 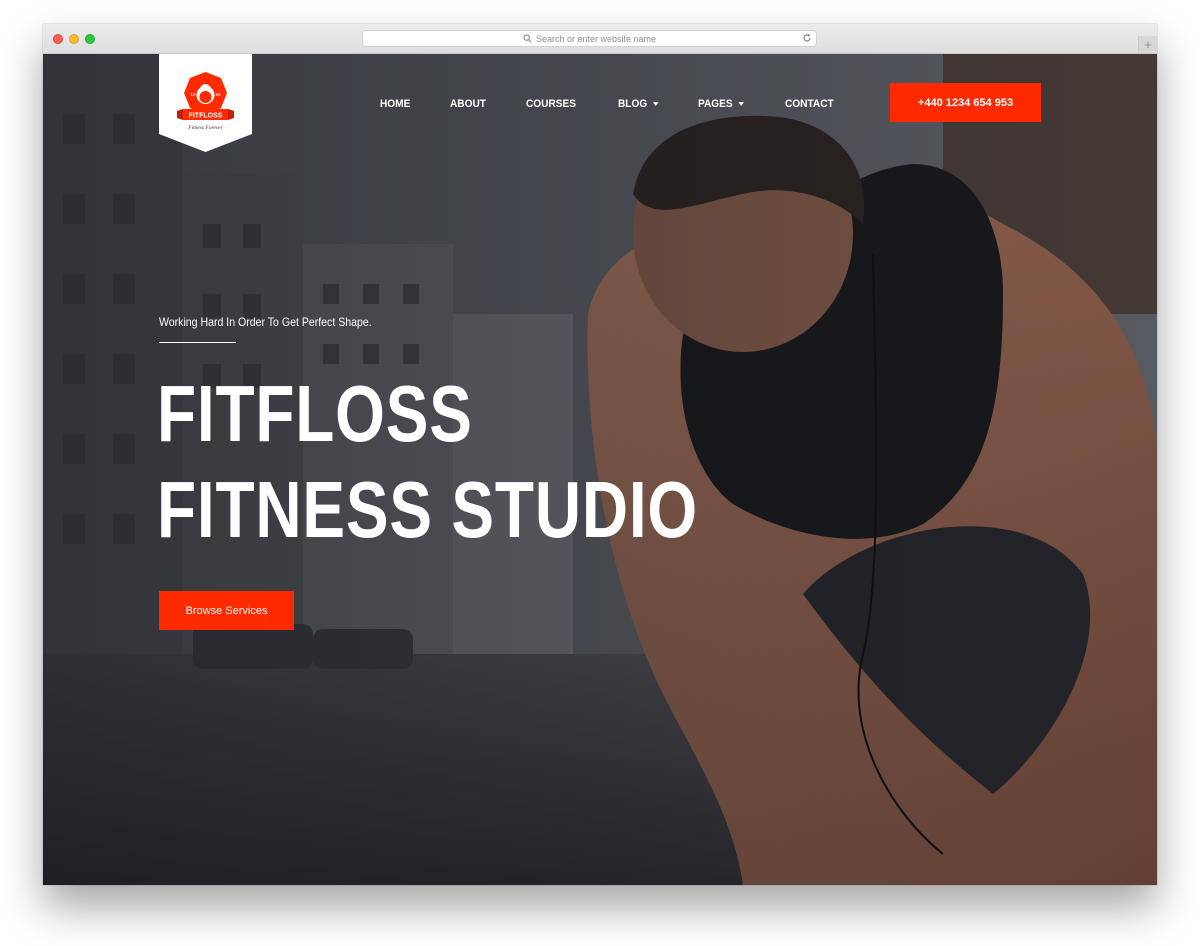 I want to click on nav-item-label: CONTACT, so click(x=809, y=104).